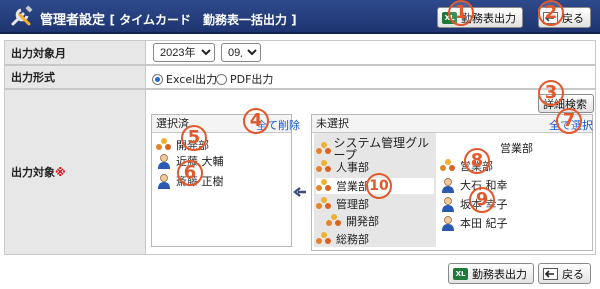 The image size is (600, 289). What do you see at coordinates (482, 200) in the screenshot?
I see `annotation-badge: 9` at bounding box center [482, 200].